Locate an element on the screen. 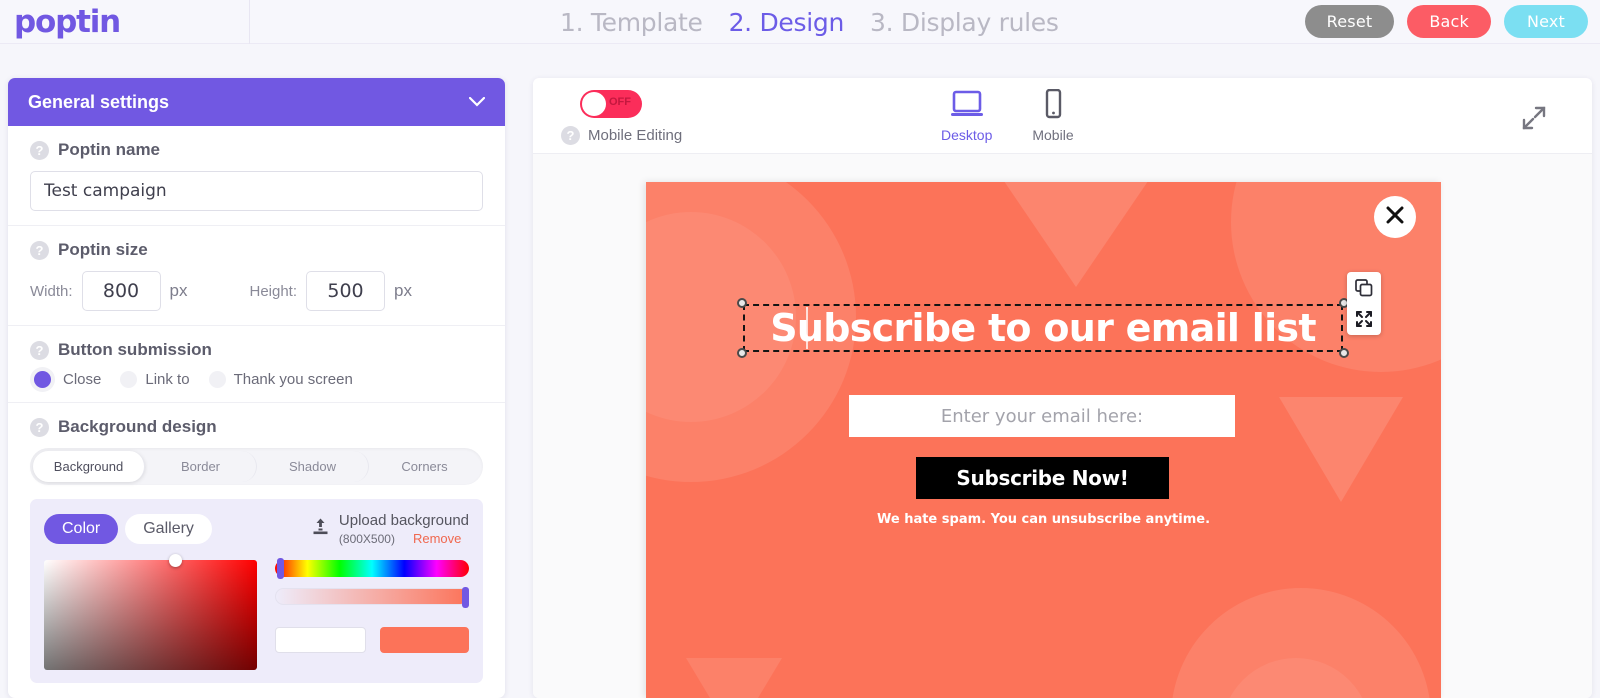 The width and height of the screenshot is (1600, 698). upload-background-control: Upload background (800X500) Remove is located at coordinates (390, 529).